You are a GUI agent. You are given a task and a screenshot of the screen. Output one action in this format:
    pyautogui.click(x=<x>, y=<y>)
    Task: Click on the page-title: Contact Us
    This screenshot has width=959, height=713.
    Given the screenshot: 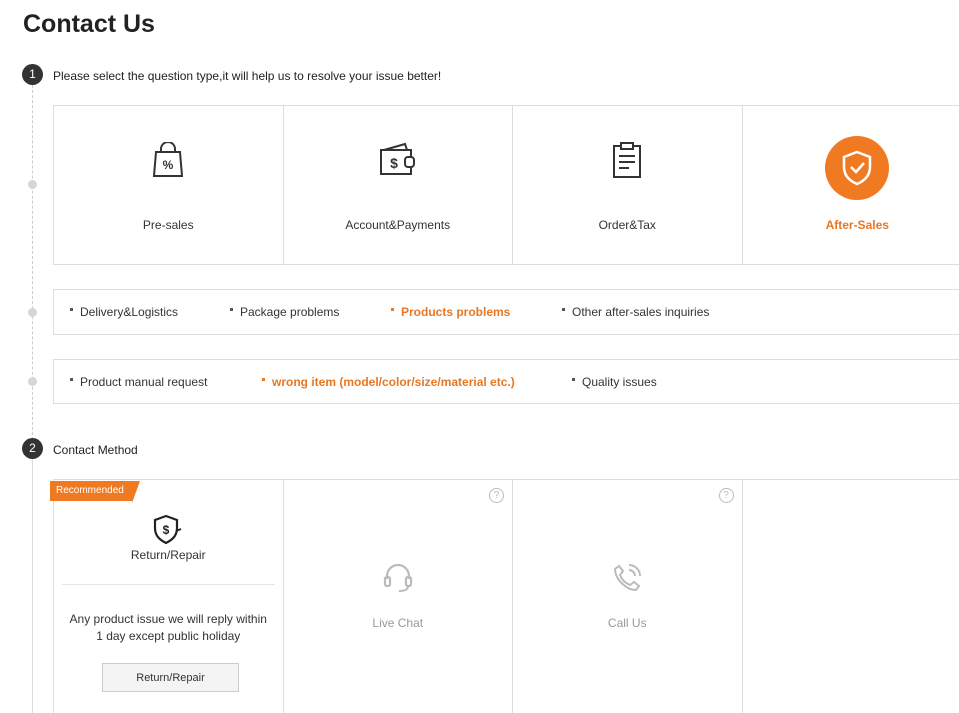 What is the action you would take?
    pyautogui.click(x=89, y=24)
    